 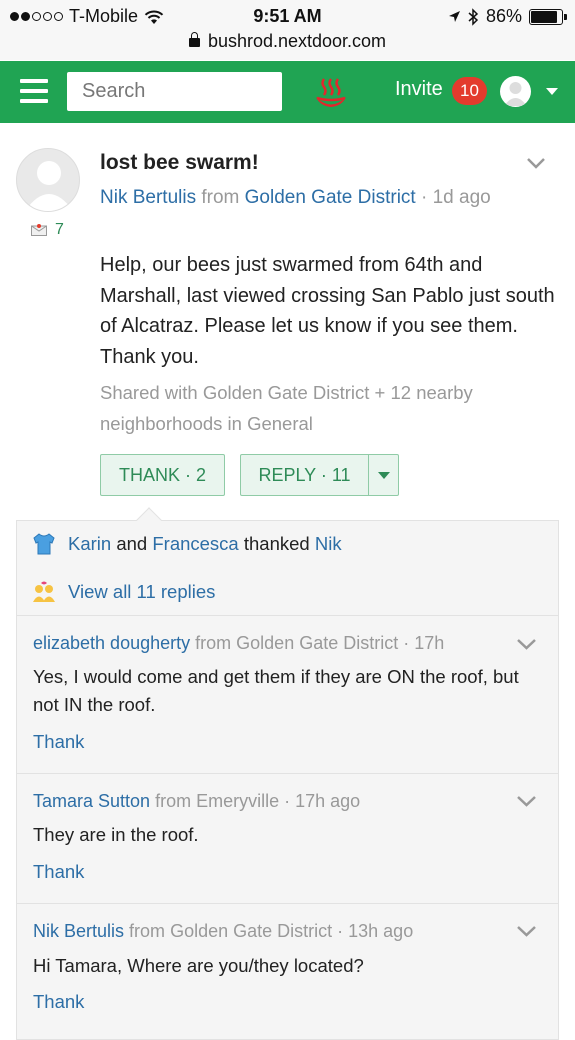 I want to click on view-all-label: View all 11 replies, so click(x=142, y=591).